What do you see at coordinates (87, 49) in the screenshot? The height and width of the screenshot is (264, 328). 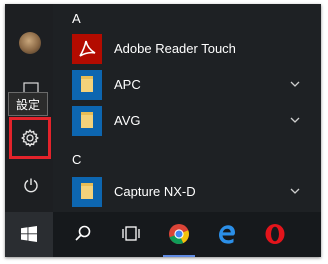 I see `adobe-reader-icon` at bounding box center [87, 49].